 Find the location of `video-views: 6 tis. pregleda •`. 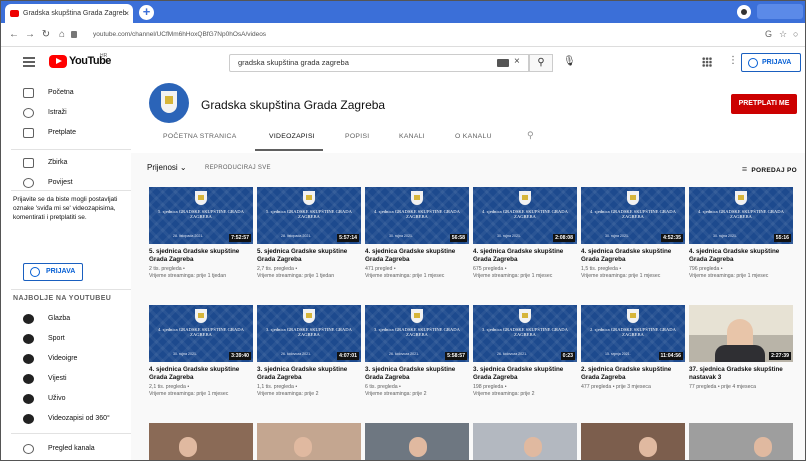

video-views: 6 tis. pregleda • is located at coordinates (383, 387).